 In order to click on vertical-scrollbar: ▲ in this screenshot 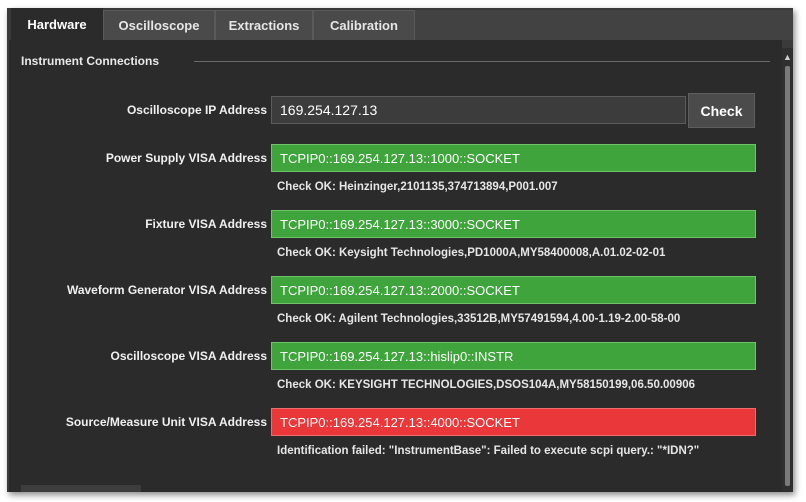, I will do `click(787, 270)`.